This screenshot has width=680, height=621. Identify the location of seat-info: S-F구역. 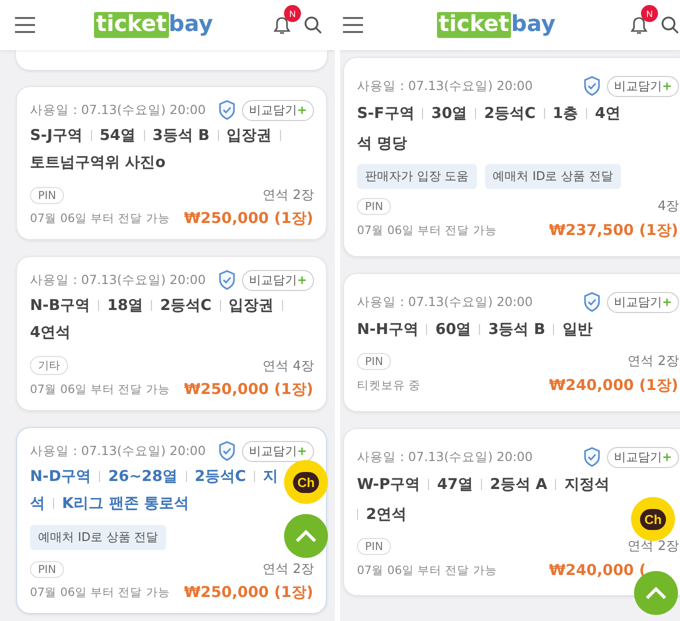
(385, 113).